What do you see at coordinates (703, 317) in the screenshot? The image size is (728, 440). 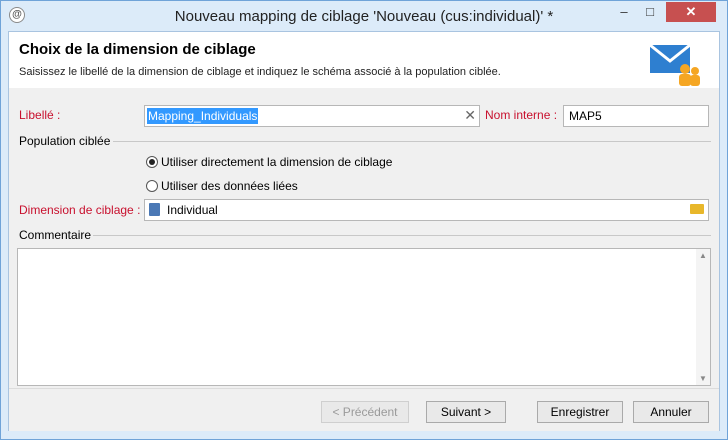 I see `textarea-scrollbar: ▲ ▼` at bounding box center [703, 317].